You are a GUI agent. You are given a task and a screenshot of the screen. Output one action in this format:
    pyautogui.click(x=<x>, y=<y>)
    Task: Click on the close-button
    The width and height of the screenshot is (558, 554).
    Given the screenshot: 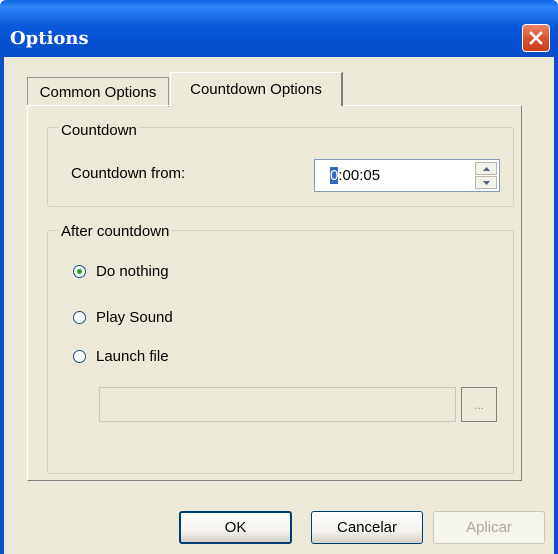 What is the action you would take?
    pyautogui.click(x=536, y=38)
    